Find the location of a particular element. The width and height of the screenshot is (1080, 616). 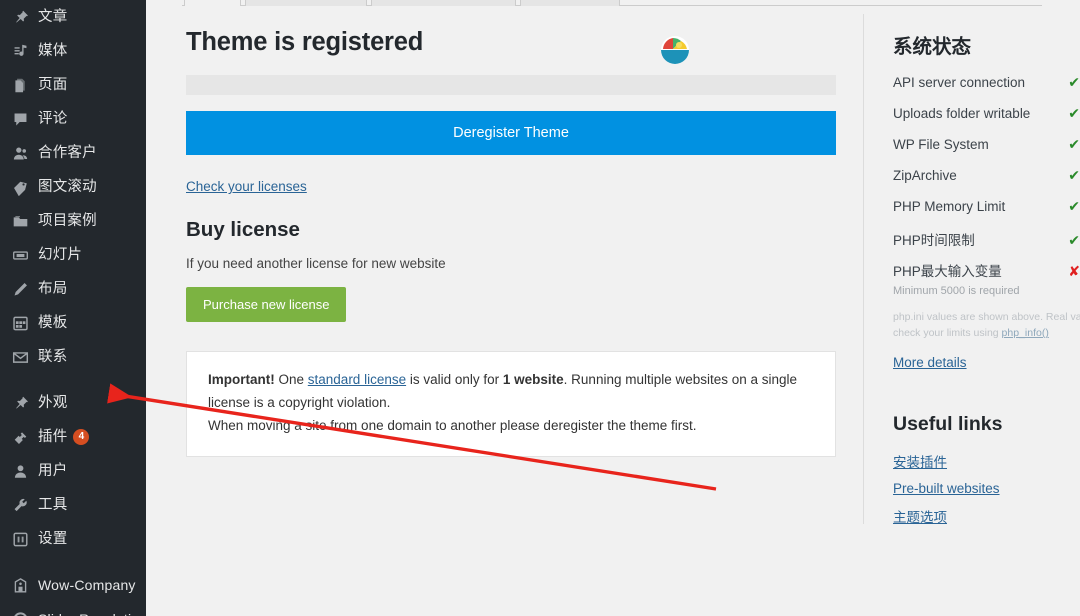

sidebar-item-label: 合作客户 is located at coordinates (67, 152).